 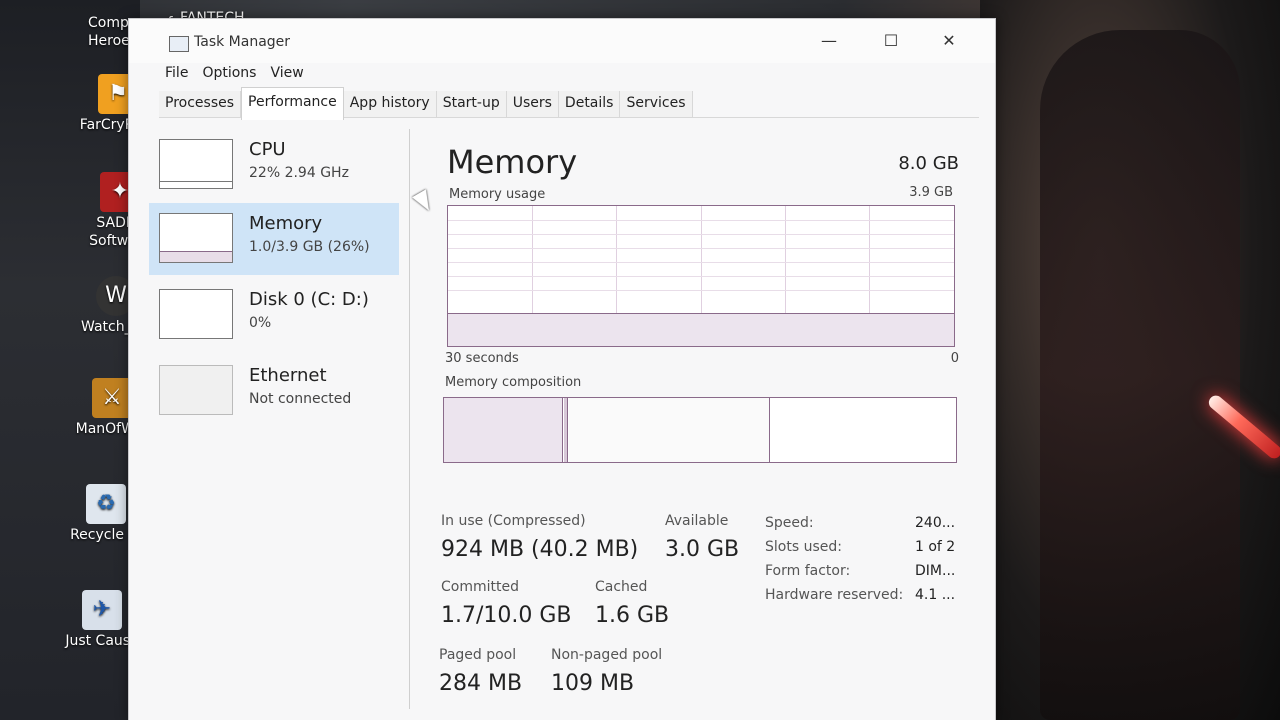 What do you see at coordinates (286, 223) in the screenshot?
I see `sidebar-item-title: Memory` at bounding box center [286, 223].